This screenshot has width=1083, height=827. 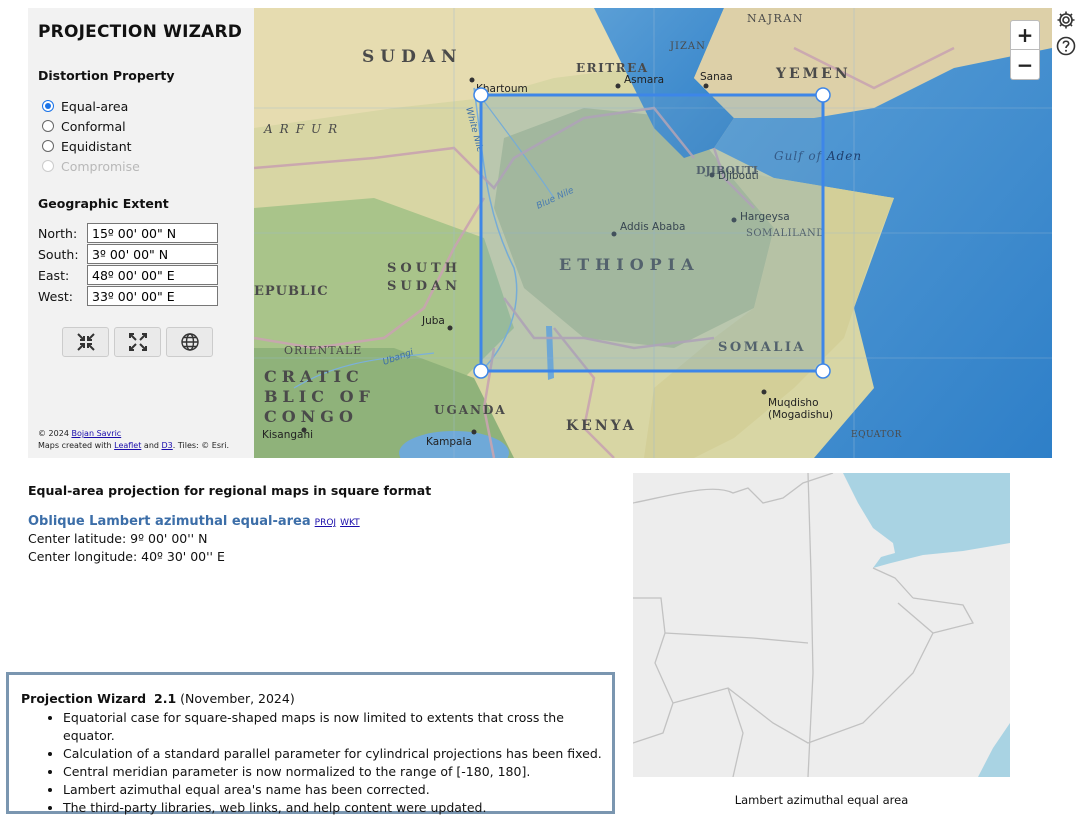 I want to click on label-congo-1: CRATIC, so click(x=314, y=376).